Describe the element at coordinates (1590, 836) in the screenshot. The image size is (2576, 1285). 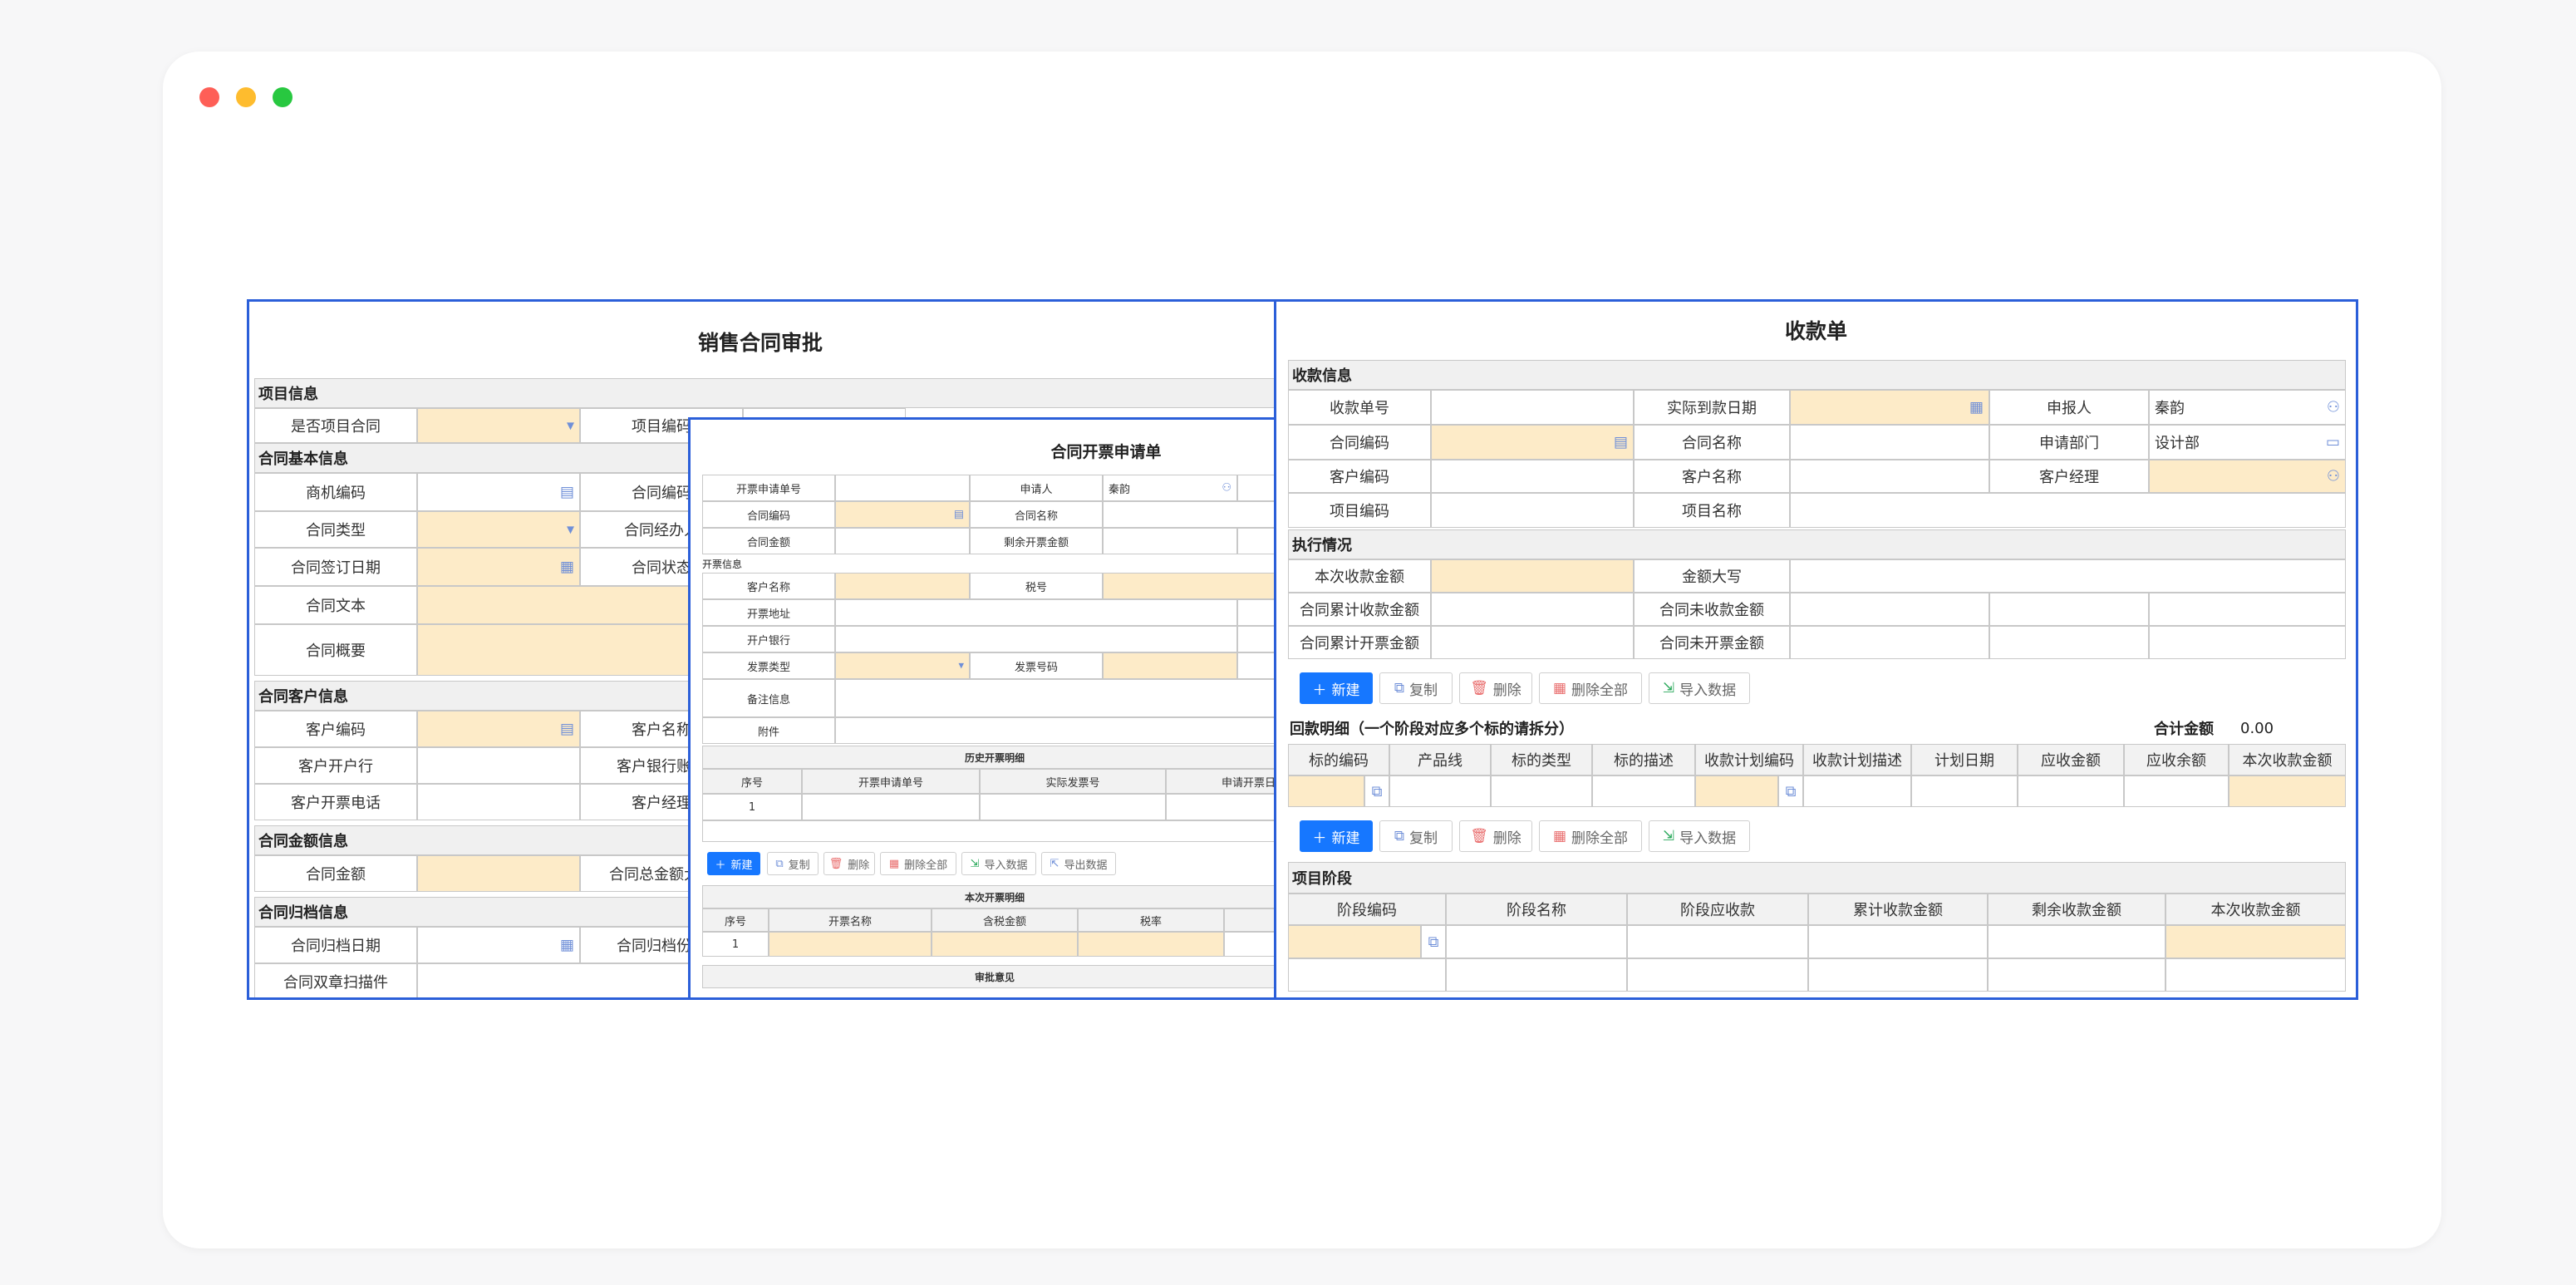
I see `stage-delete-all-button: ▦ 删除全部` at that location.